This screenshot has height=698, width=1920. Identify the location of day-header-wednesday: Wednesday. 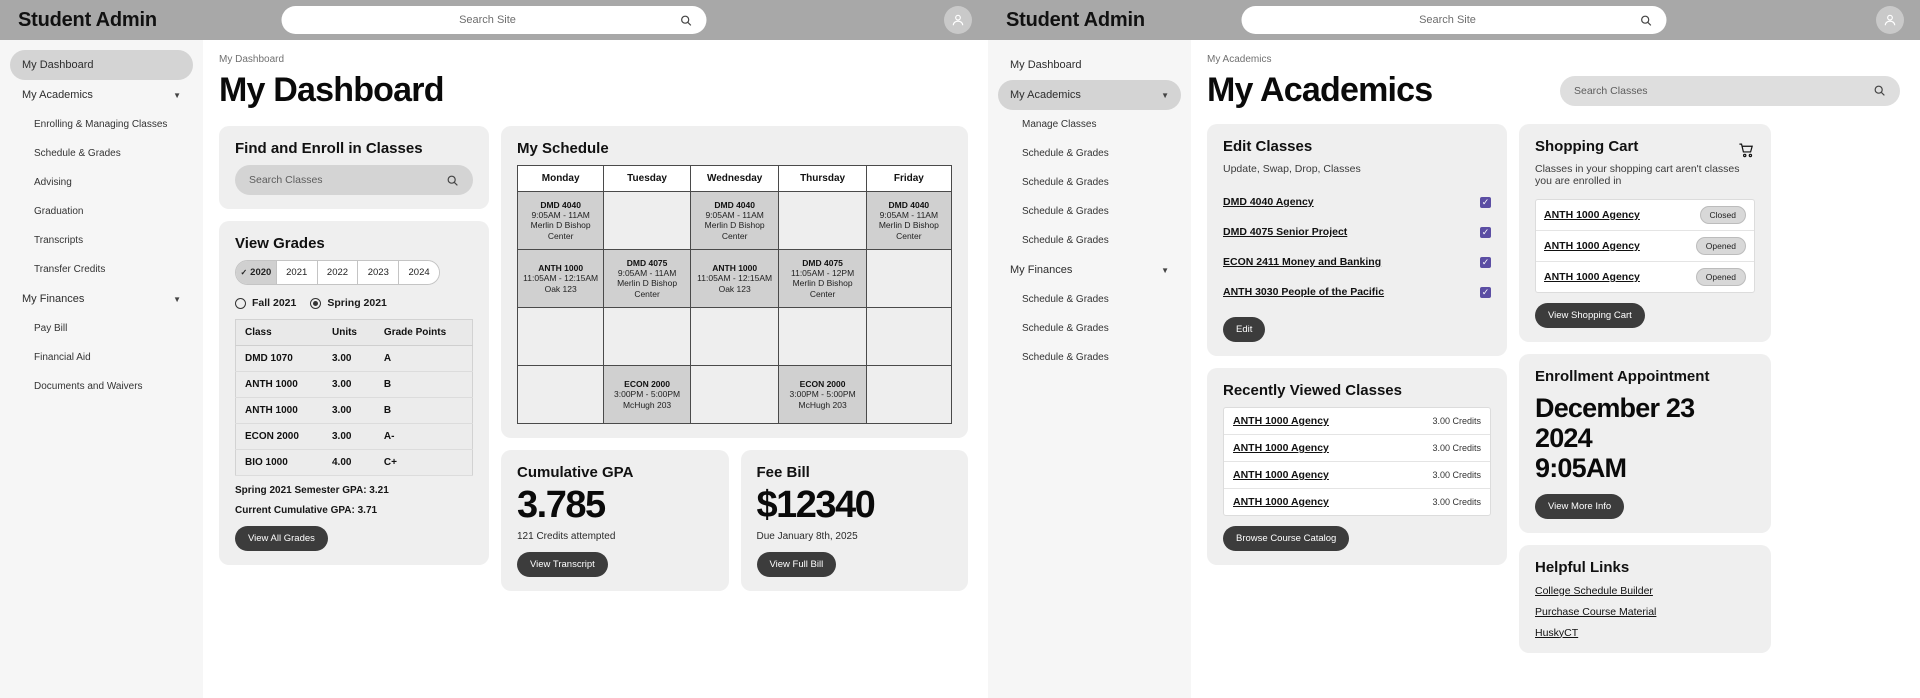
(734, 178).